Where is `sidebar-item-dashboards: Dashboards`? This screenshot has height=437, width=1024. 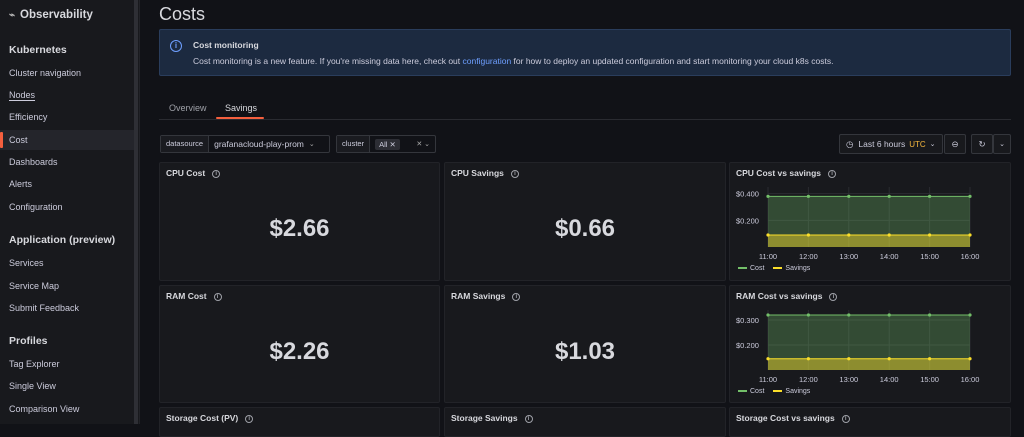
sidebar-item-dashboards: Dashboards is located at coordinates (67, 162).